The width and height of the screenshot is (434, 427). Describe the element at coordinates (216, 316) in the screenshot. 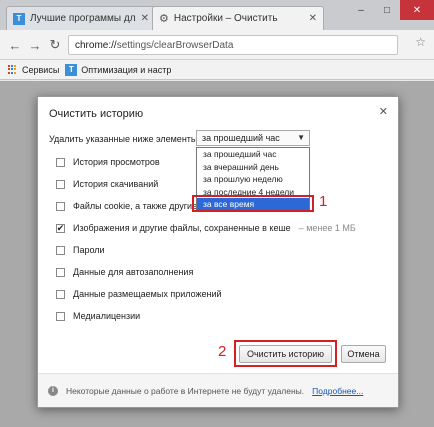

I see `option-media-licenses: Медиалицензии` at that location.